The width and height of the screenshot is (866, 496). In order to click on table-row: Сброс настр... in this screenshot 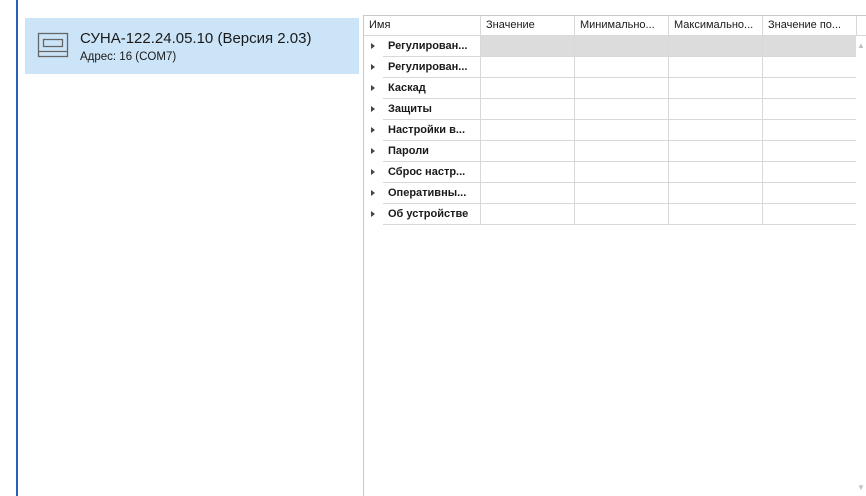, I will do `click(615, 172)`.